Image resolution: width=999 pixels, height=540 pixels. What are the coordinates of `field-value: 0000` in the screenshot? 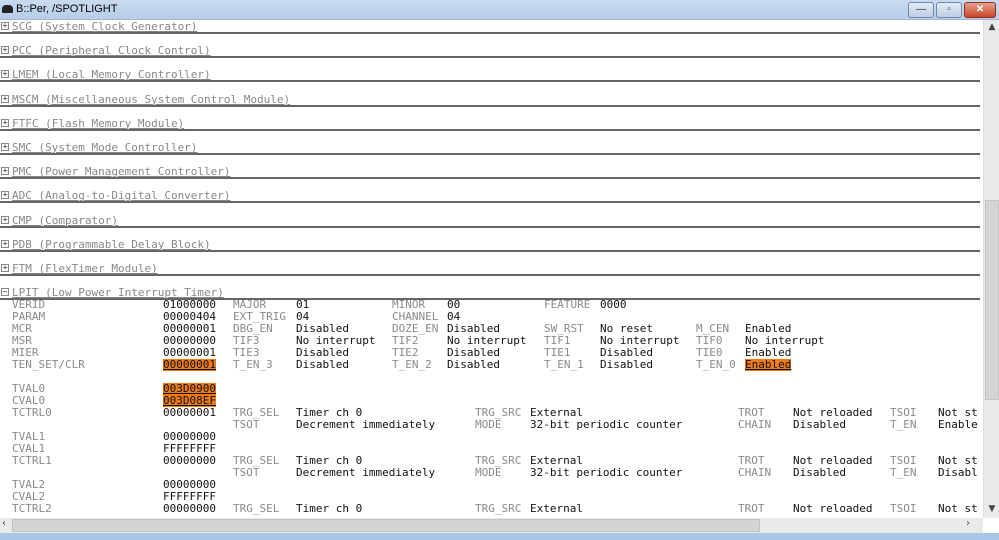 It's located at (613, 305).